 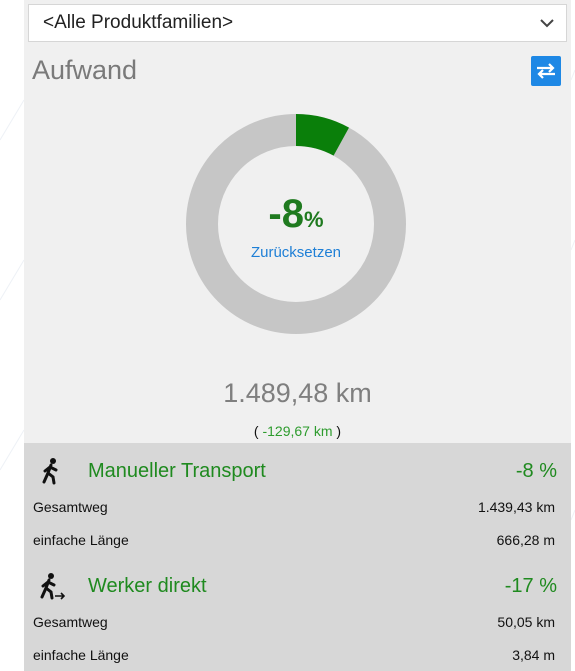 I want to click on section-name: Werker direkt, so click(x=147, y=585).